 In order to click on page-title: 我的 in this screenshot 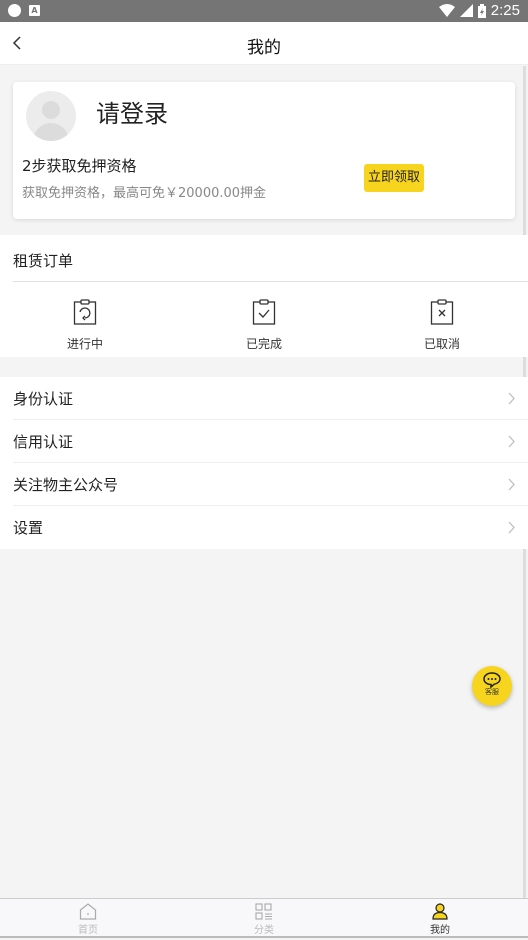, I will do `click(264, 48)`.